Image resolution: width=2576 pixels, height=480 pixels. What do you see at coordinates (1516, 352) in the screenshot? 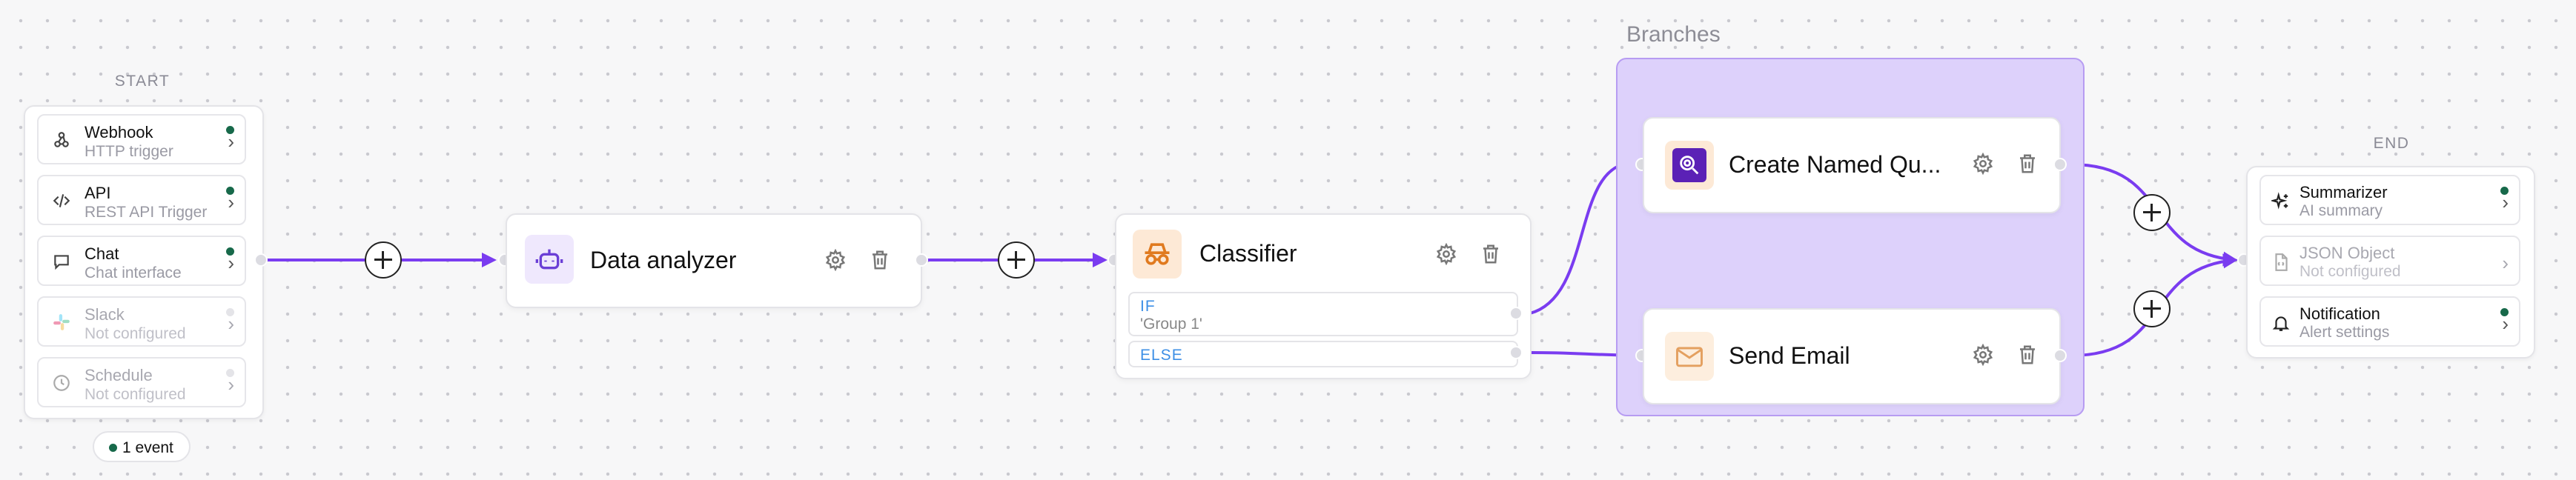
I see `else-output-handle` at bounding box center [1516, 352].